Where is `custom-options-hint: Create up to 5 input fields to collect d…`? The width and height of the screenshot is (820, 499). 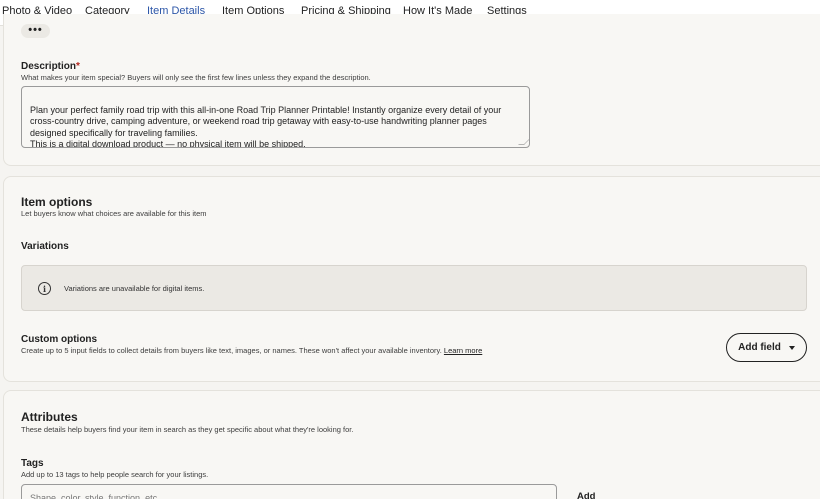
custom-options-hint: Create up to 5 input fields to collect d… is located at coordinates (231, 350).